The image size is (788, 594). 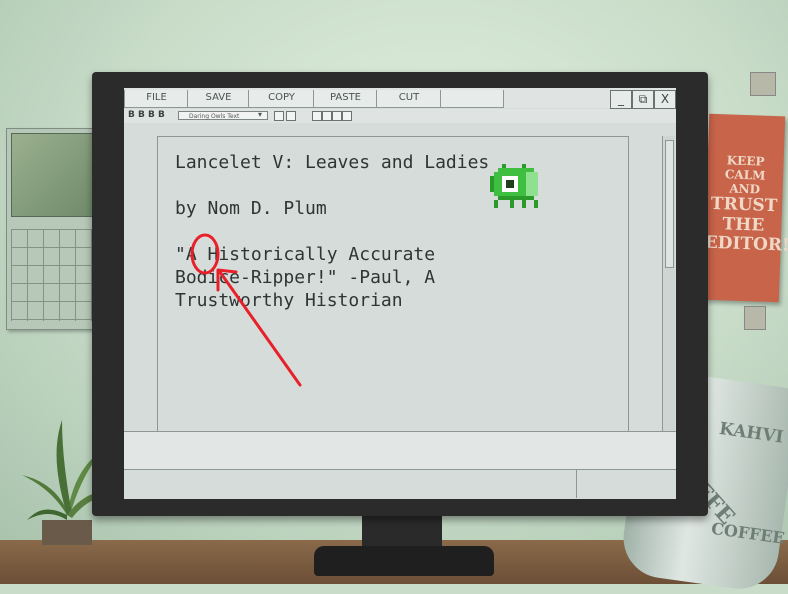 What do you see at coordinates (291, 116) in the screenshot?
I see `color-box` at bounding box center [291, 116].